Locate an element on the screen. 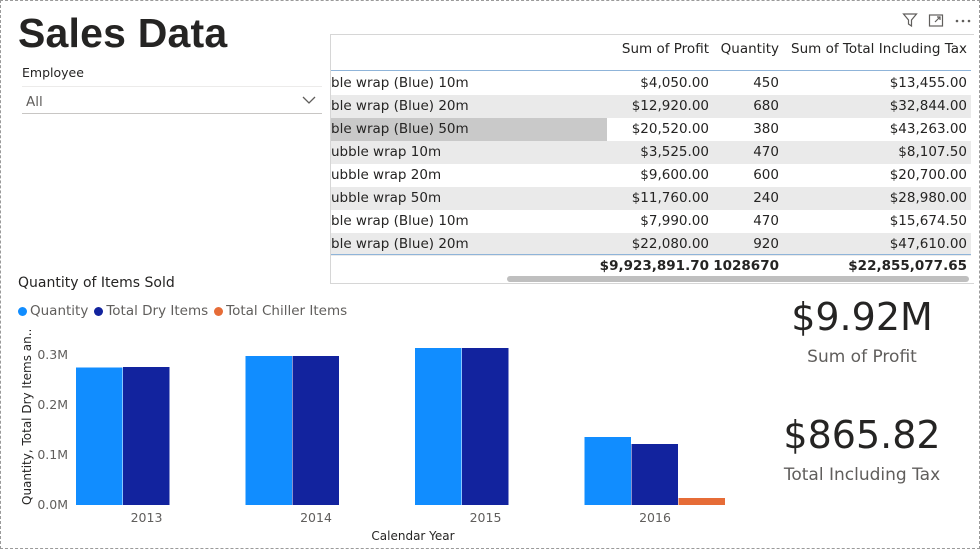  cell-item: ubble wrap 50m is located at coordinates (386, 198).